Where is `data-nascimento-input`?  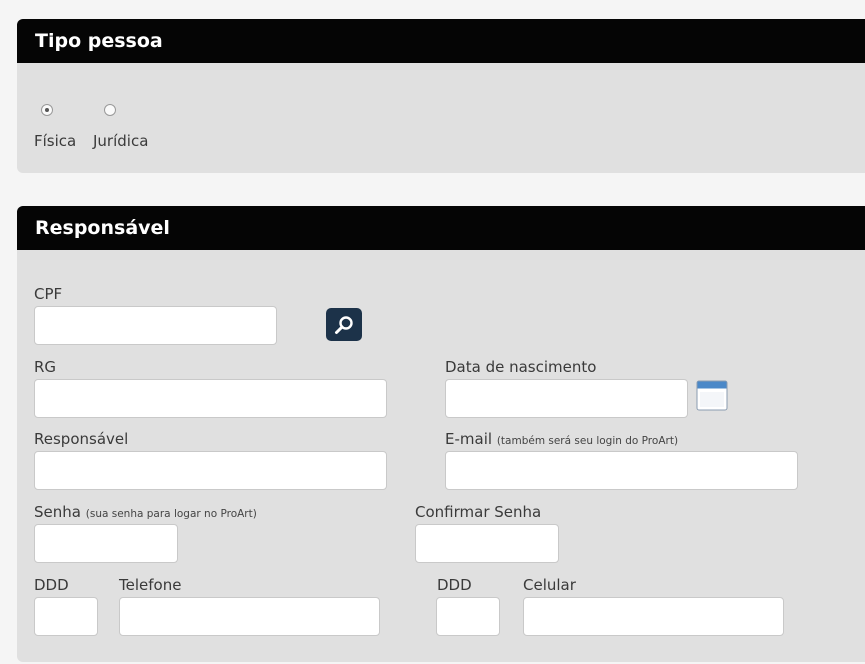
data-nascimento-input is located at coordinates (566, 398).